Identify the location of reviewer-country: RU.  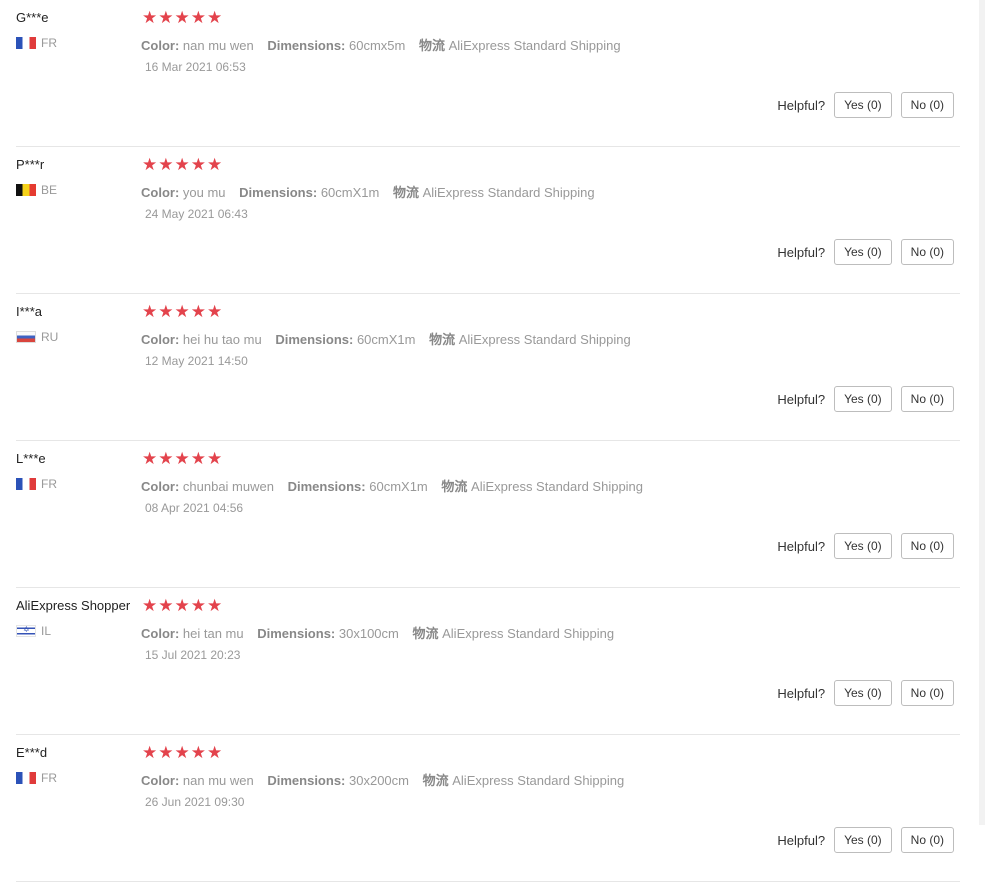
(37, 337).